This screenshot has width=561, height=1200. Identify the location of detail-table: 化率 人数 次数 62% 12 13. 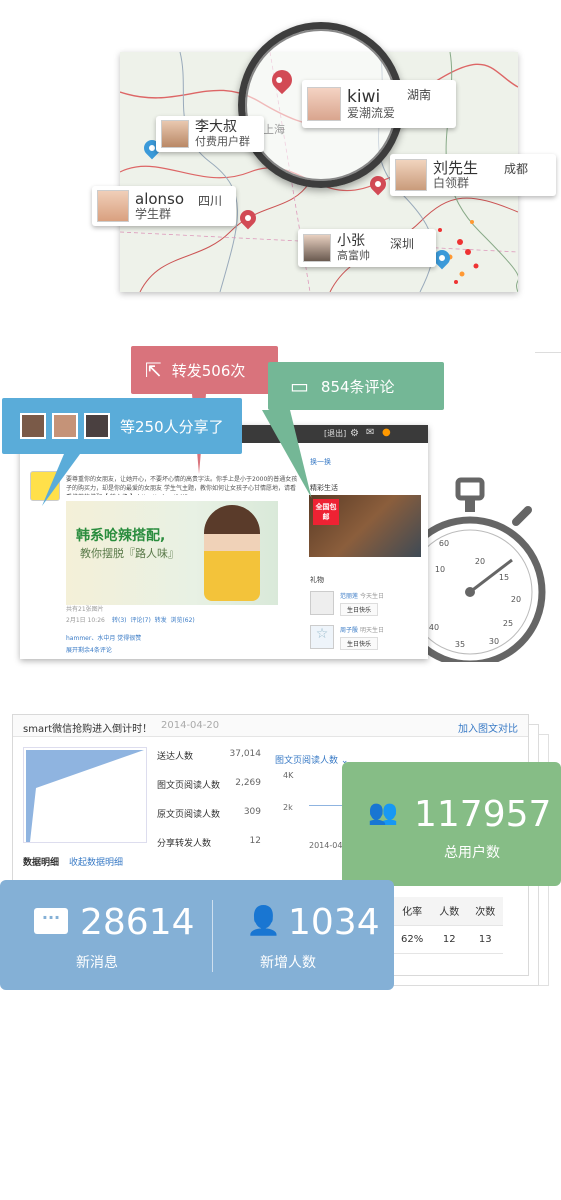
(448, 925).